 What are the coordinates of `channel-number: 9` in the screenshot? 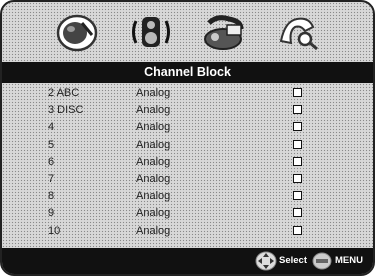 It's located at (51, 213).